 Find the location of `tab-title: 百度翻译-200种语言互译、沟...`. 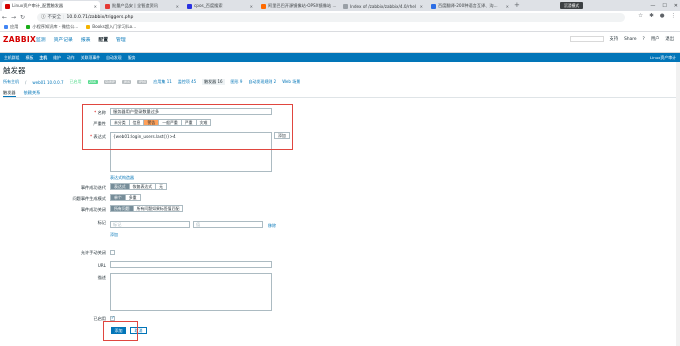

tab-title: 百度翻译-200种语言互译、沟... is located at coordinates (468, 5).